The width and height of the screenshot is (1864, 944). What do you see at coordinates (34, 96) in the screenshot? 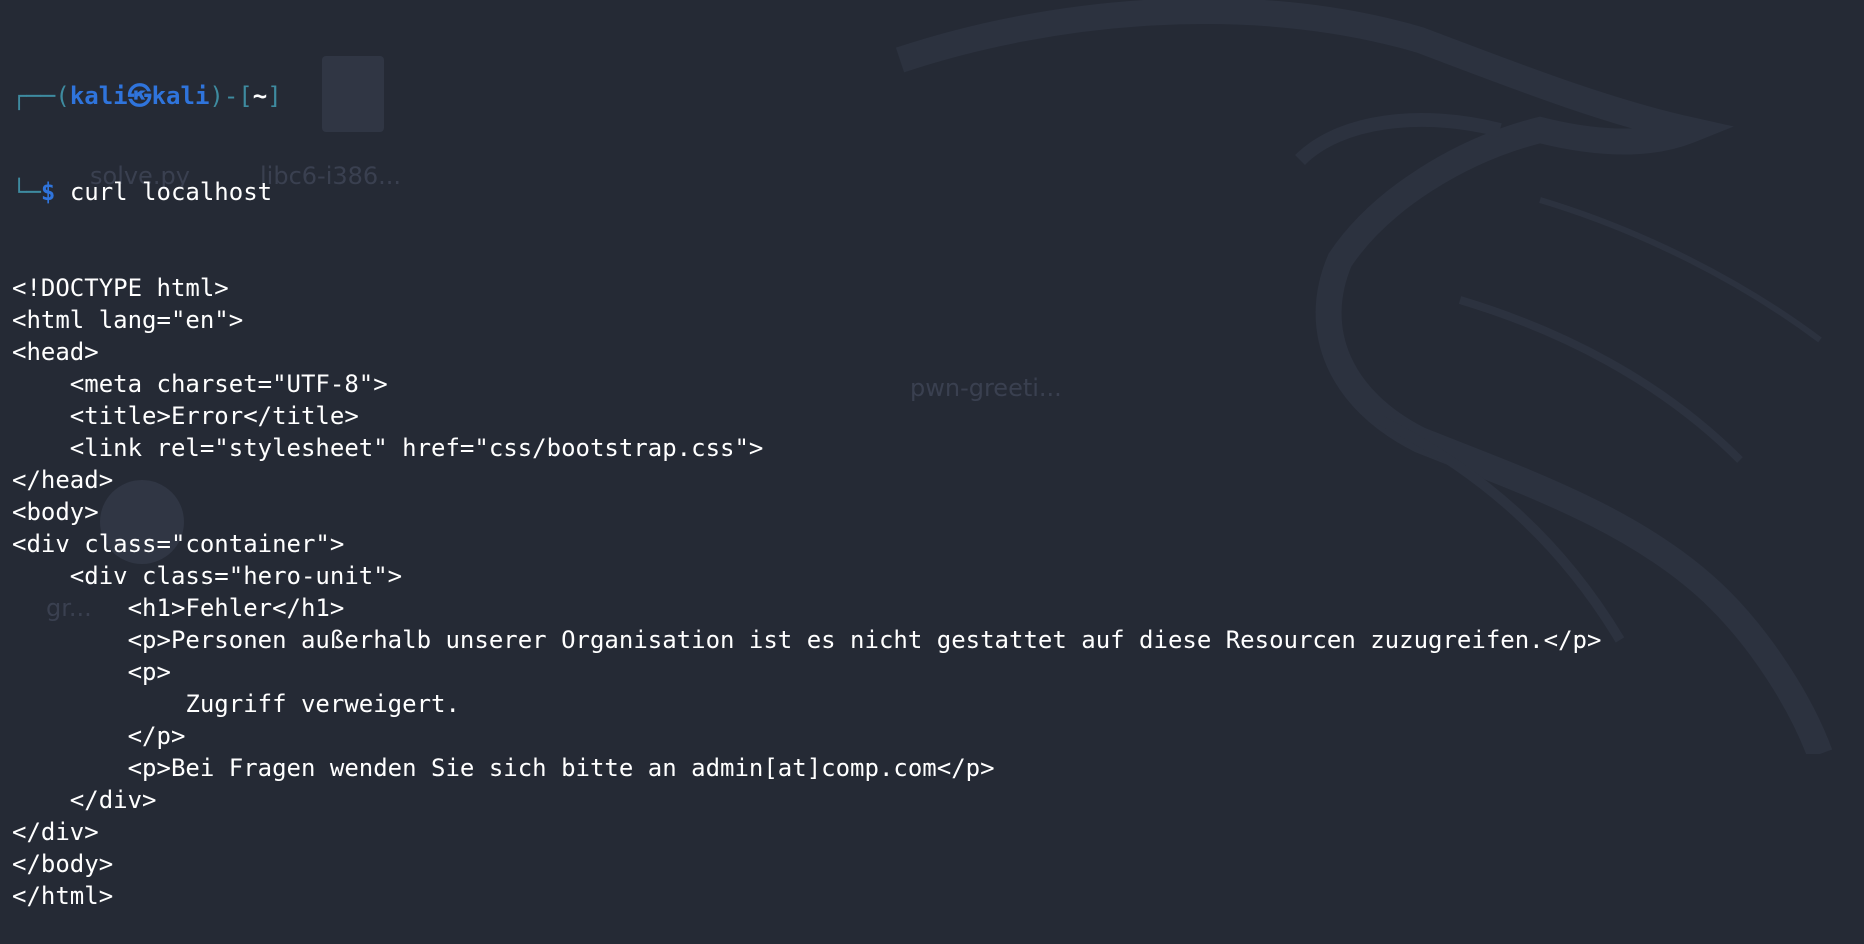
I see `prompt-corner-top: ┌──` at bounding box center [34, 96].